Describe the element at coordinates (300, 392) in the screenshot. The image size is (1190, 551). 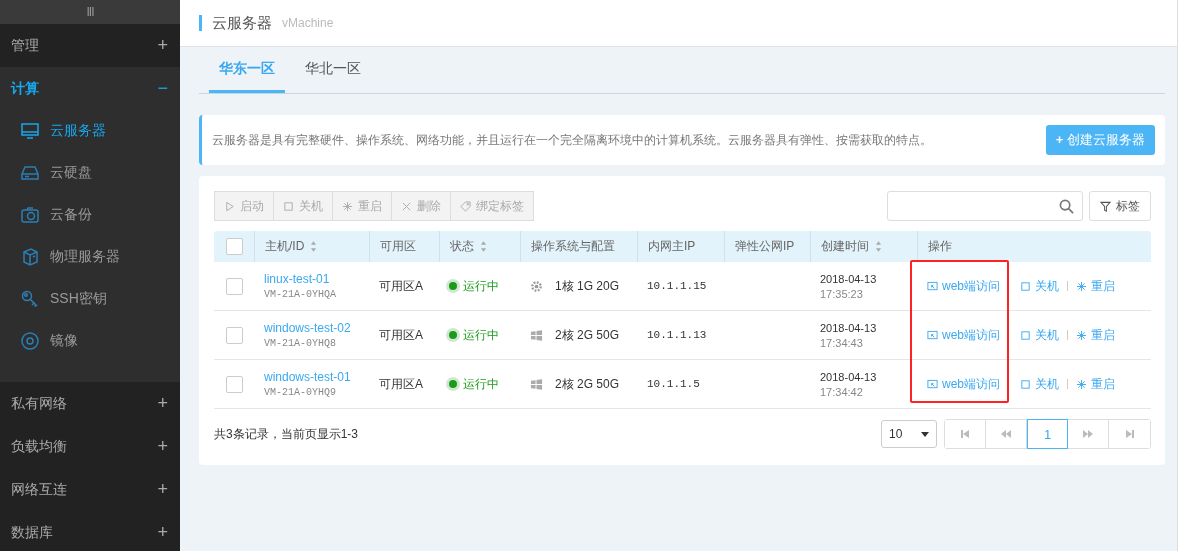
I see `host-id: VM-21A-0YHQ9` at that location.